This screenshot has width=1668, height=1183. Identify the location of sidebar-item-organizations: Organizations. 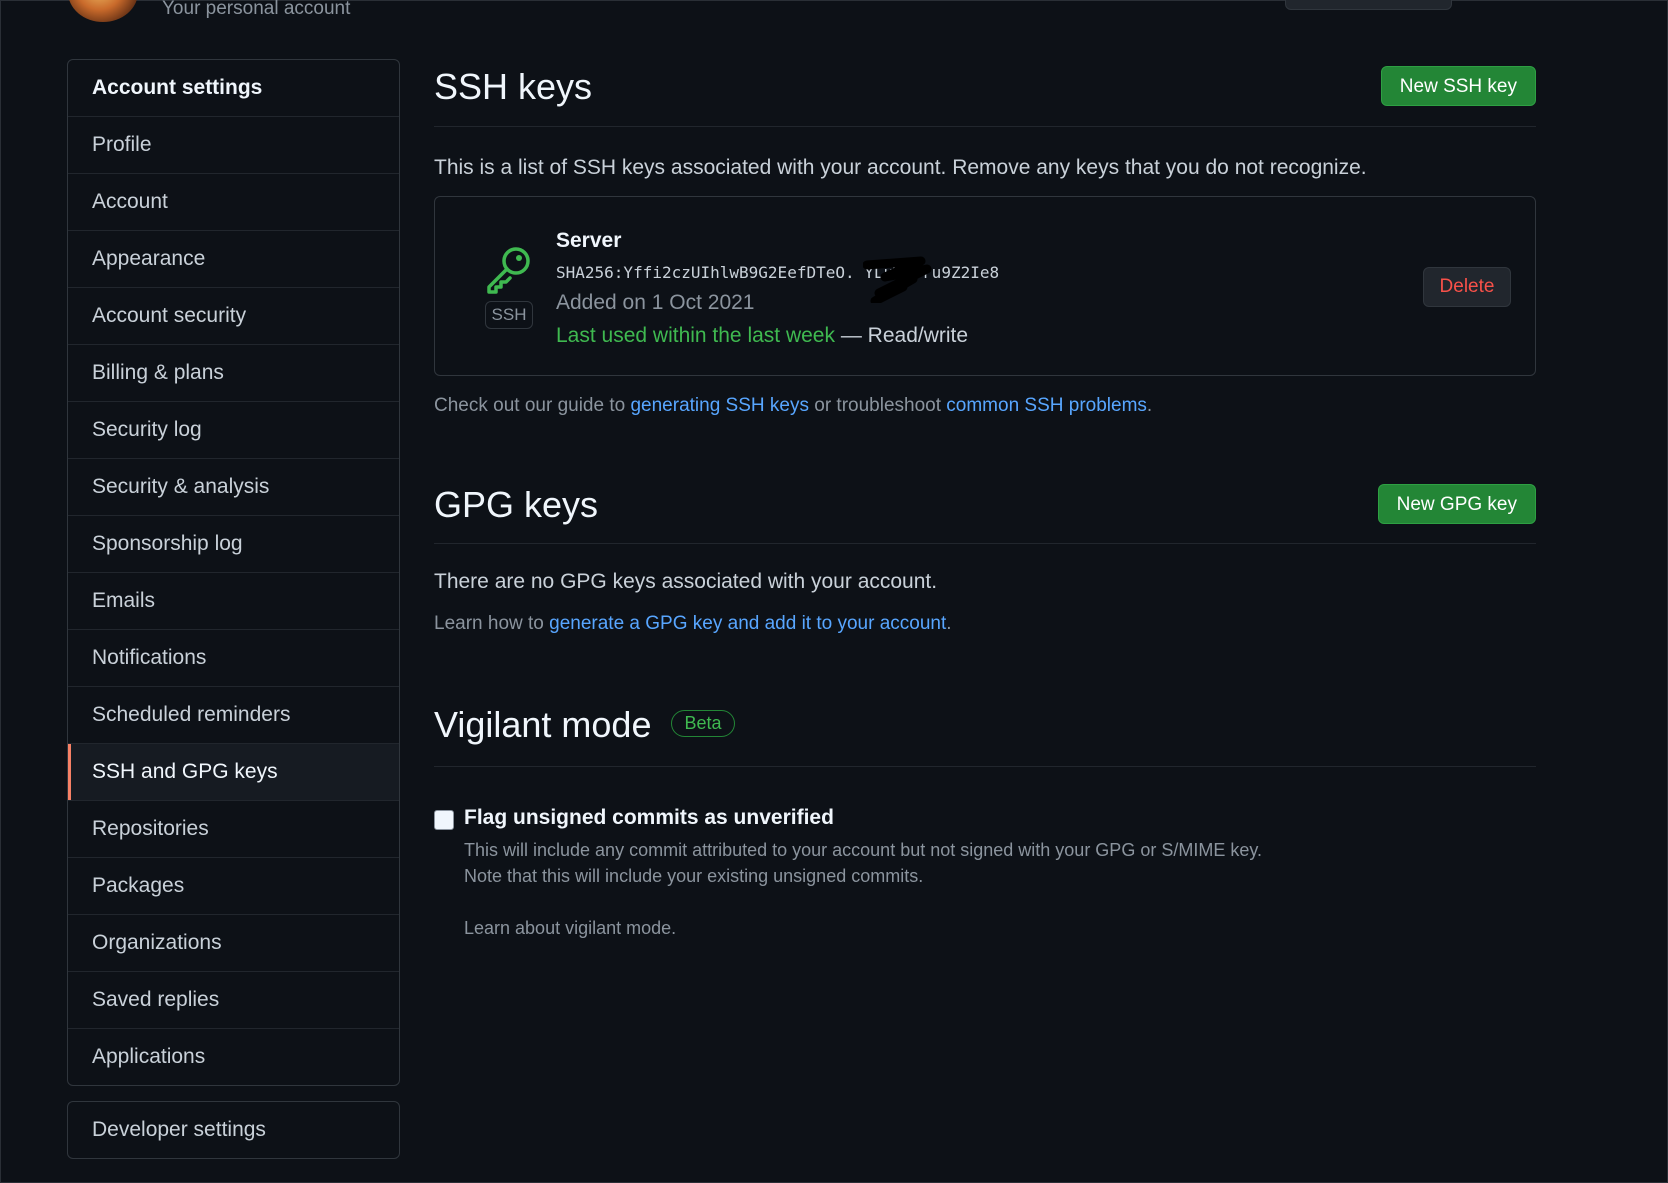
(233, 943).